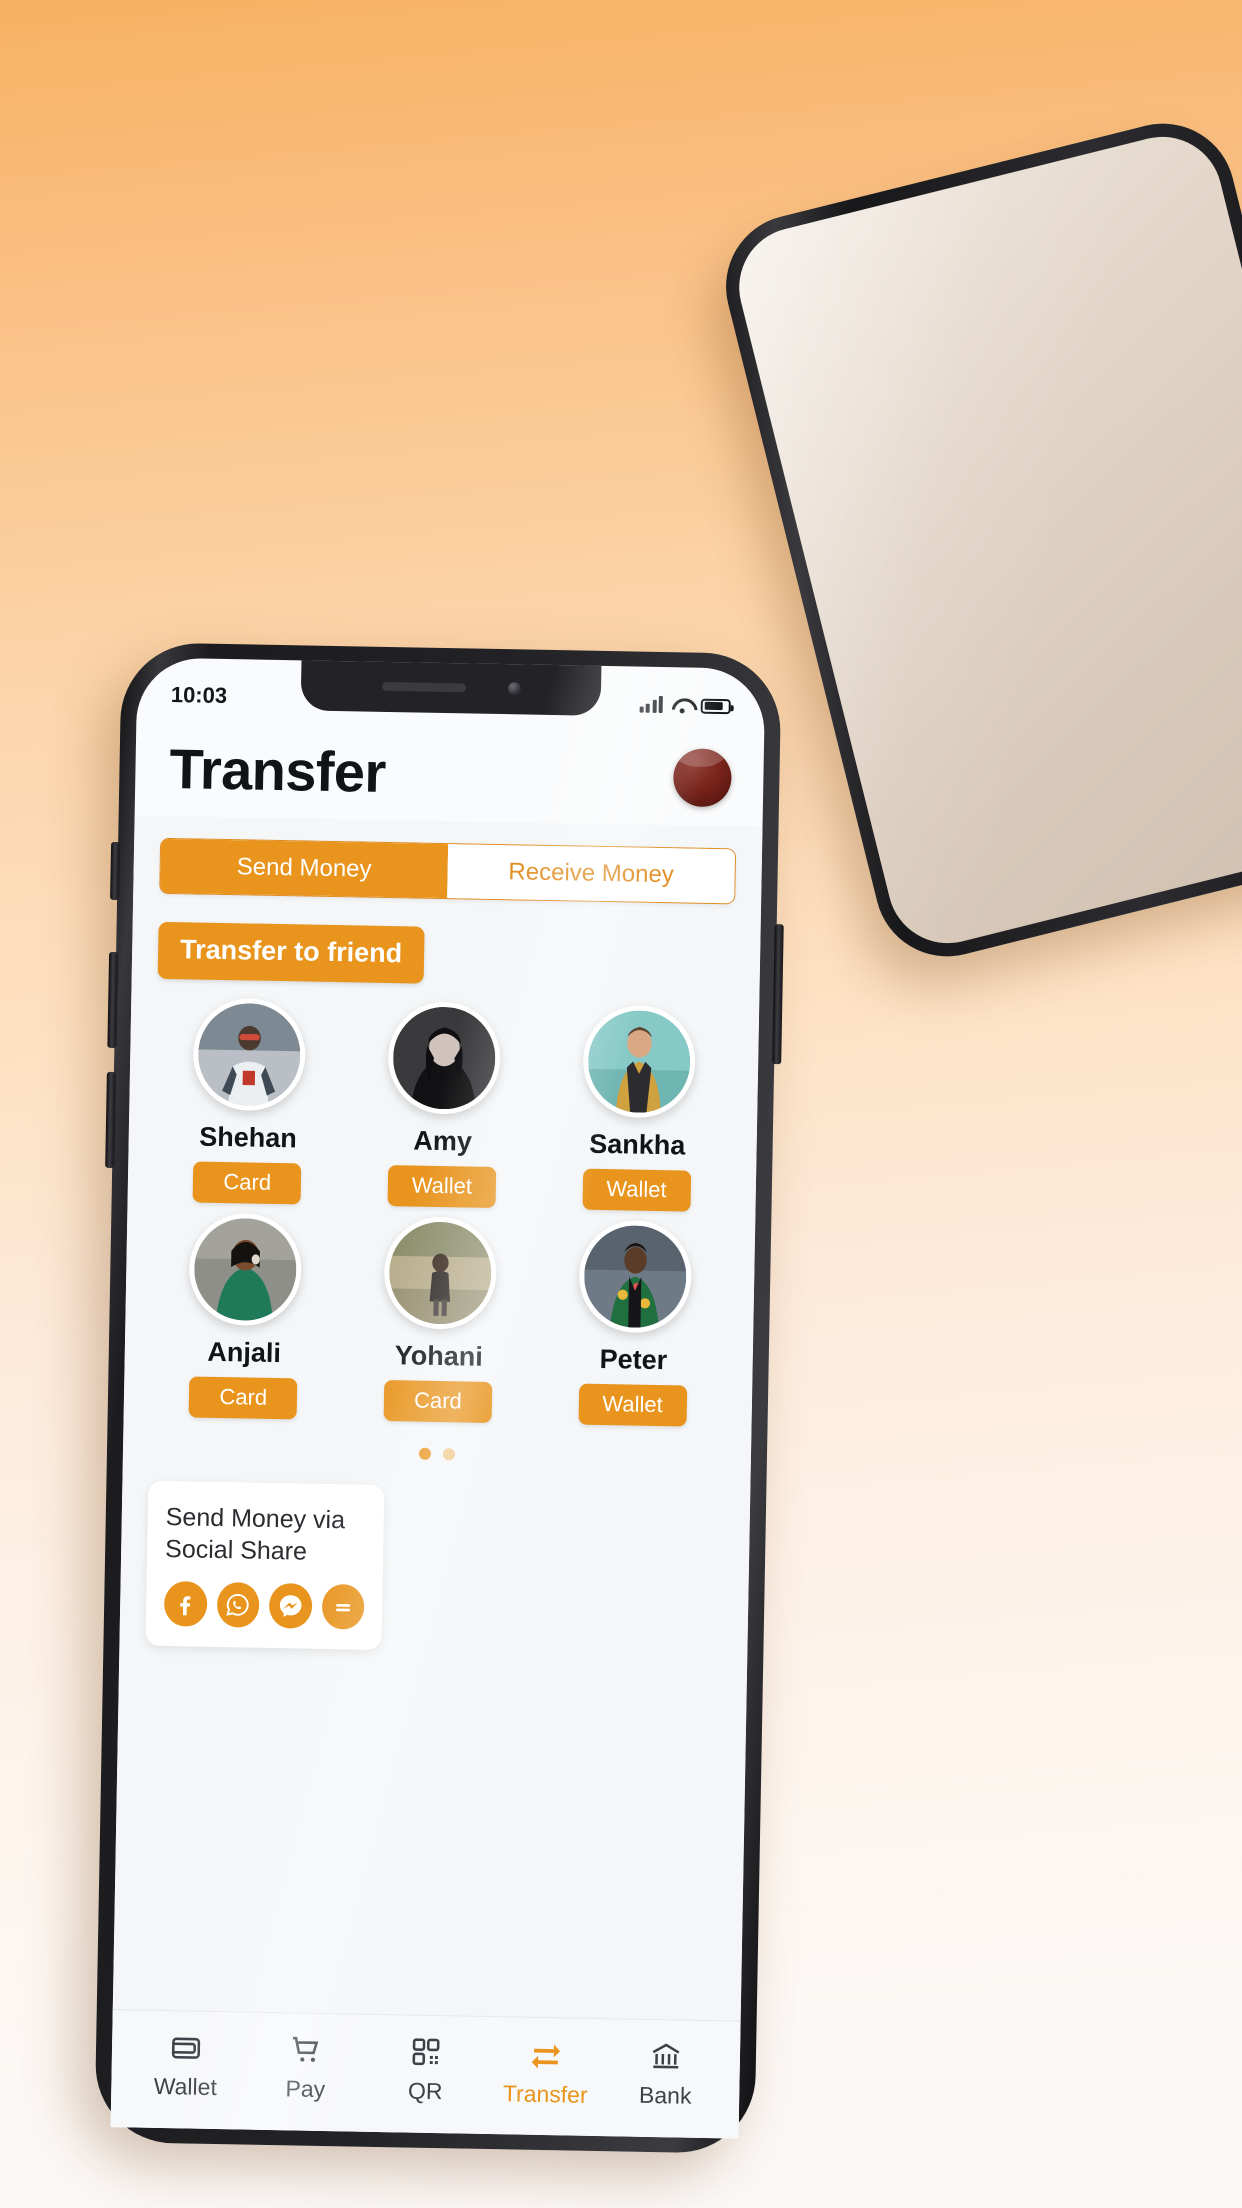  Describe the element at coordinates (425, 2069) in the screenshot. I see `nav-item-qr: QR` at that location.